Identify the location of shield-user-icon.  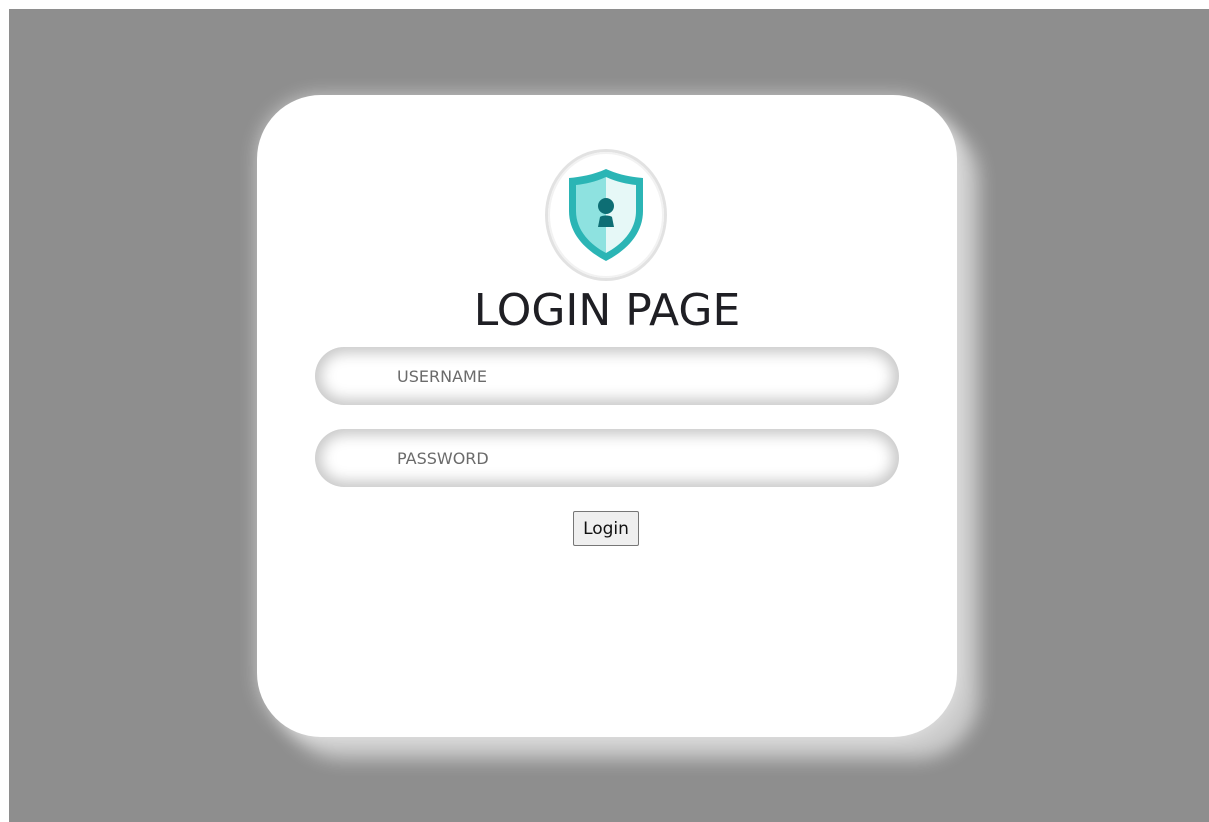
(606, 215).